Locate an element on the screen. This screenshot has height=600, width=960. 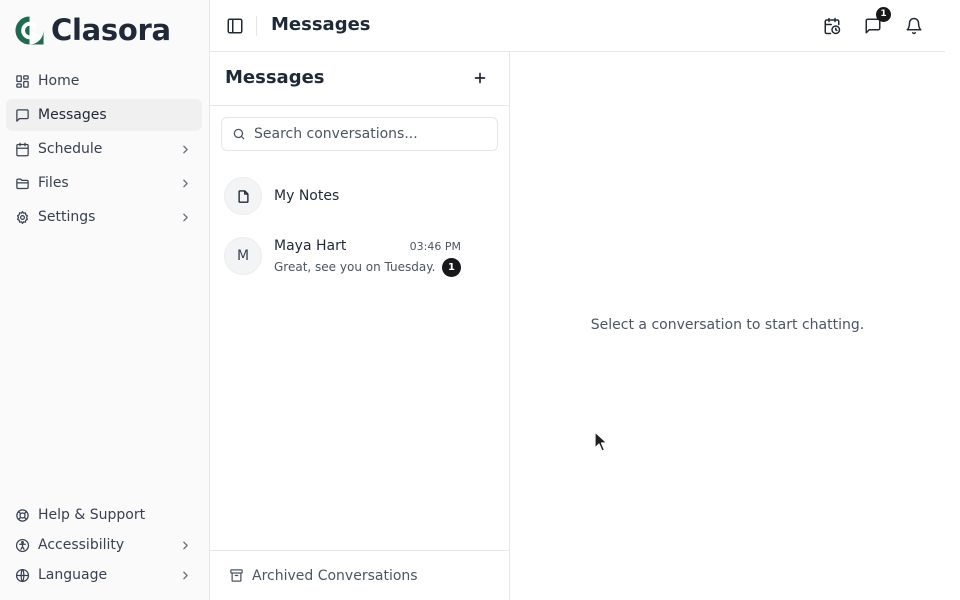
globe-icon is located at coordinates (22, 575).